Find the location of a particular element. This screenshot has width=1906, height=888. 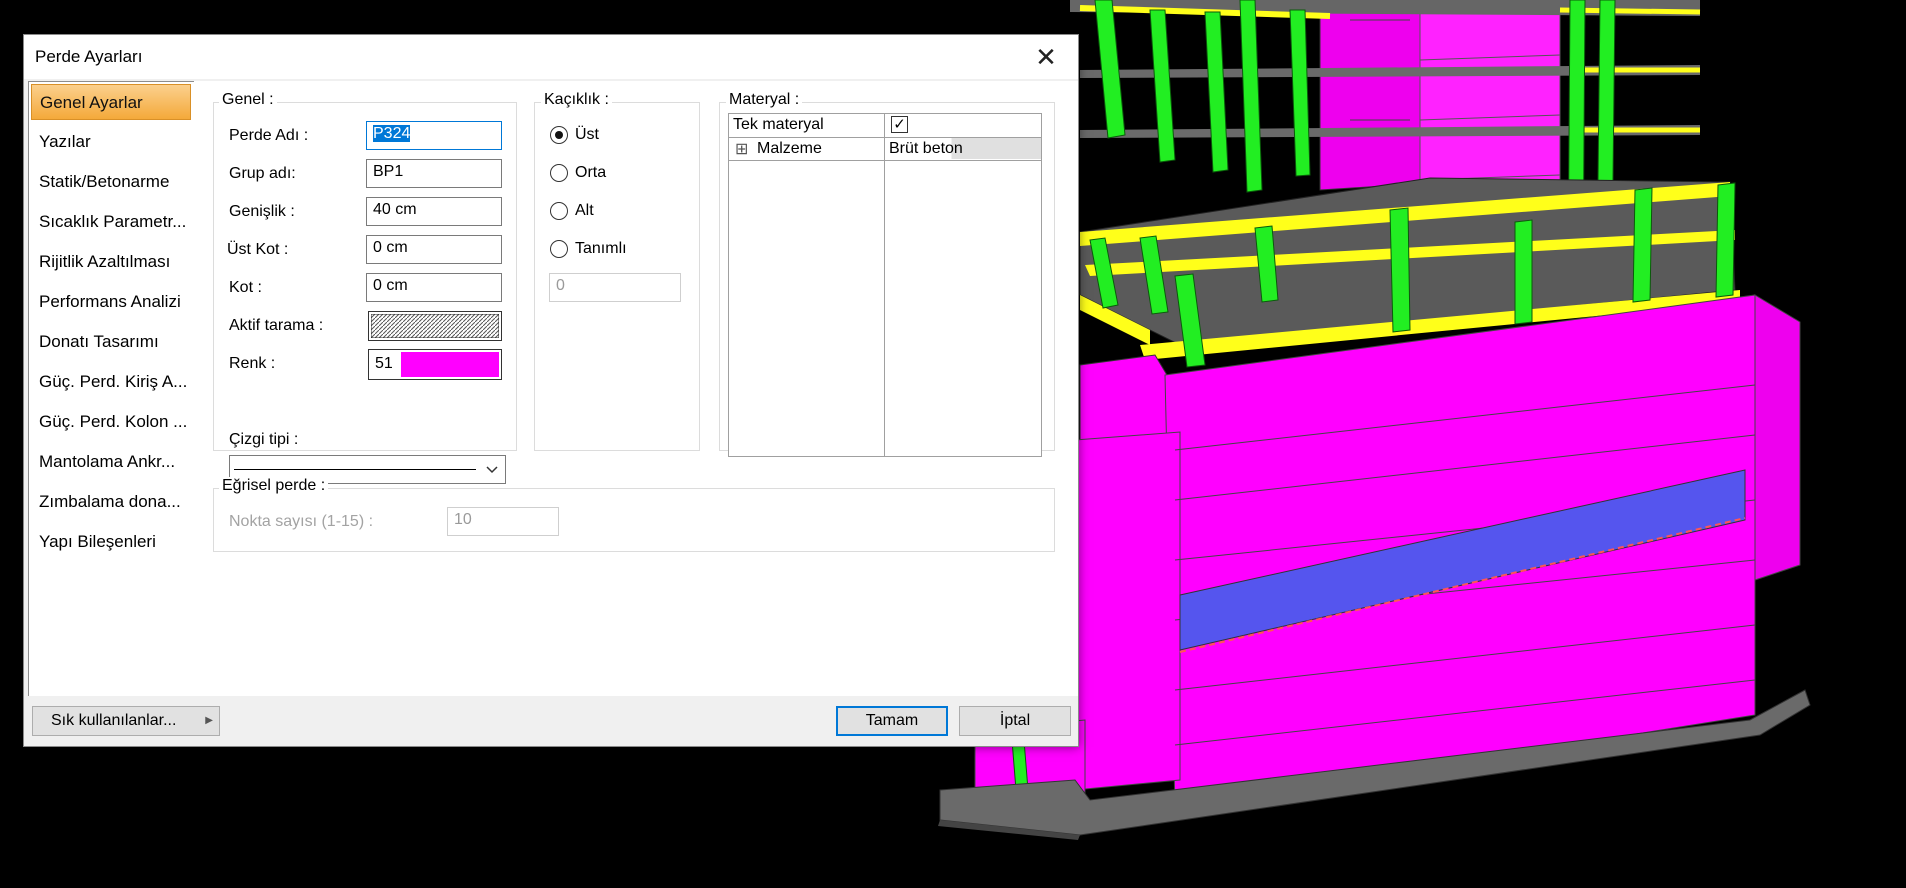

renk-value: 51 is located at coordinates (384, 363).